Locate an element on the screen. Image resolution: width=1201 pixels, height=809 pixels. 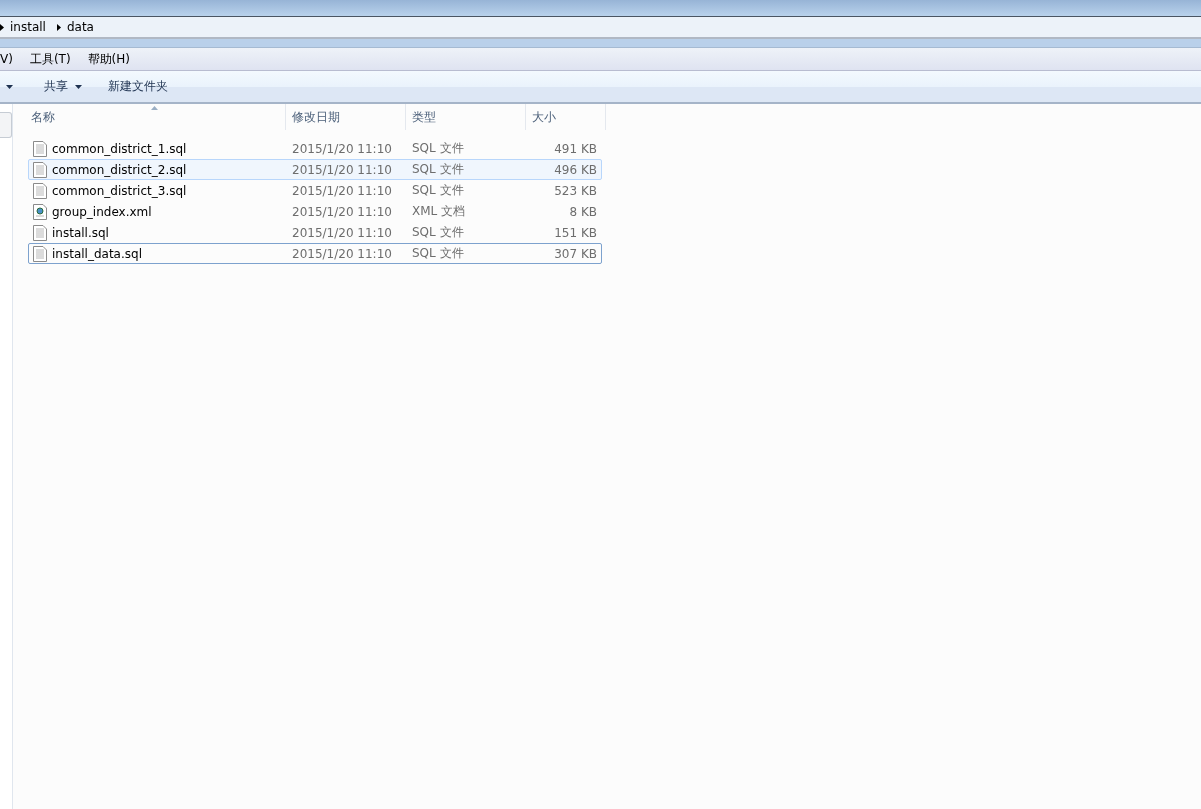
menu-item: 工具(T) is located at coordinates (50, 59).